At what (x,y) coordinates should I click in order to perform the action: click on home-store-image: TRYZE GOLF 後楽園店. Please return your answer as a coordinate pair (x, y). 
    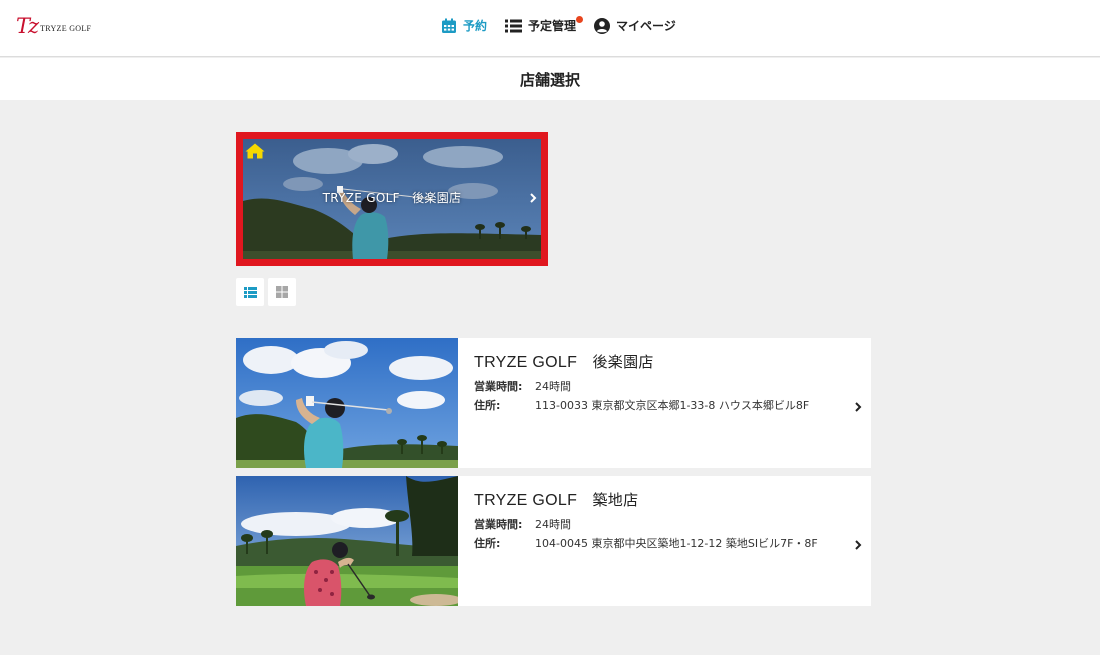
    Looking at the image, I should click on (392, 199).